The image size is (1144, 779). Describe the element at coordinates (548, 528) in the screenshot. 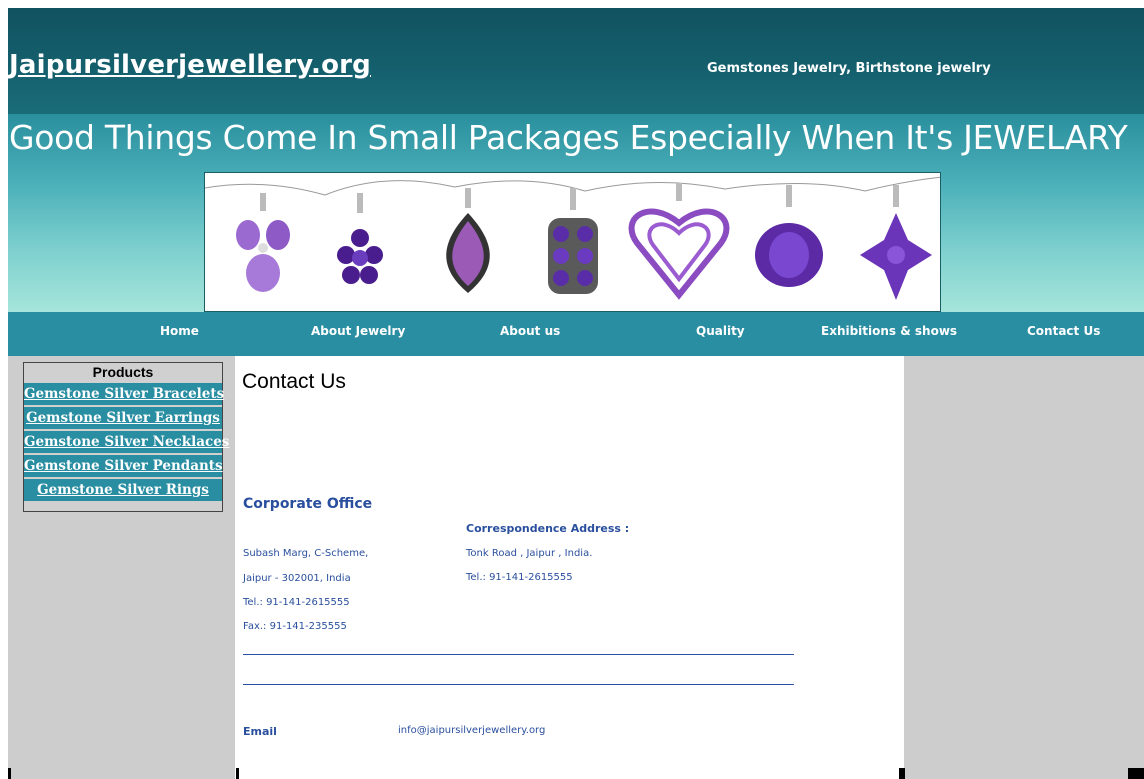

I see `correspondence-heading: Correspondence Address :` at that location.